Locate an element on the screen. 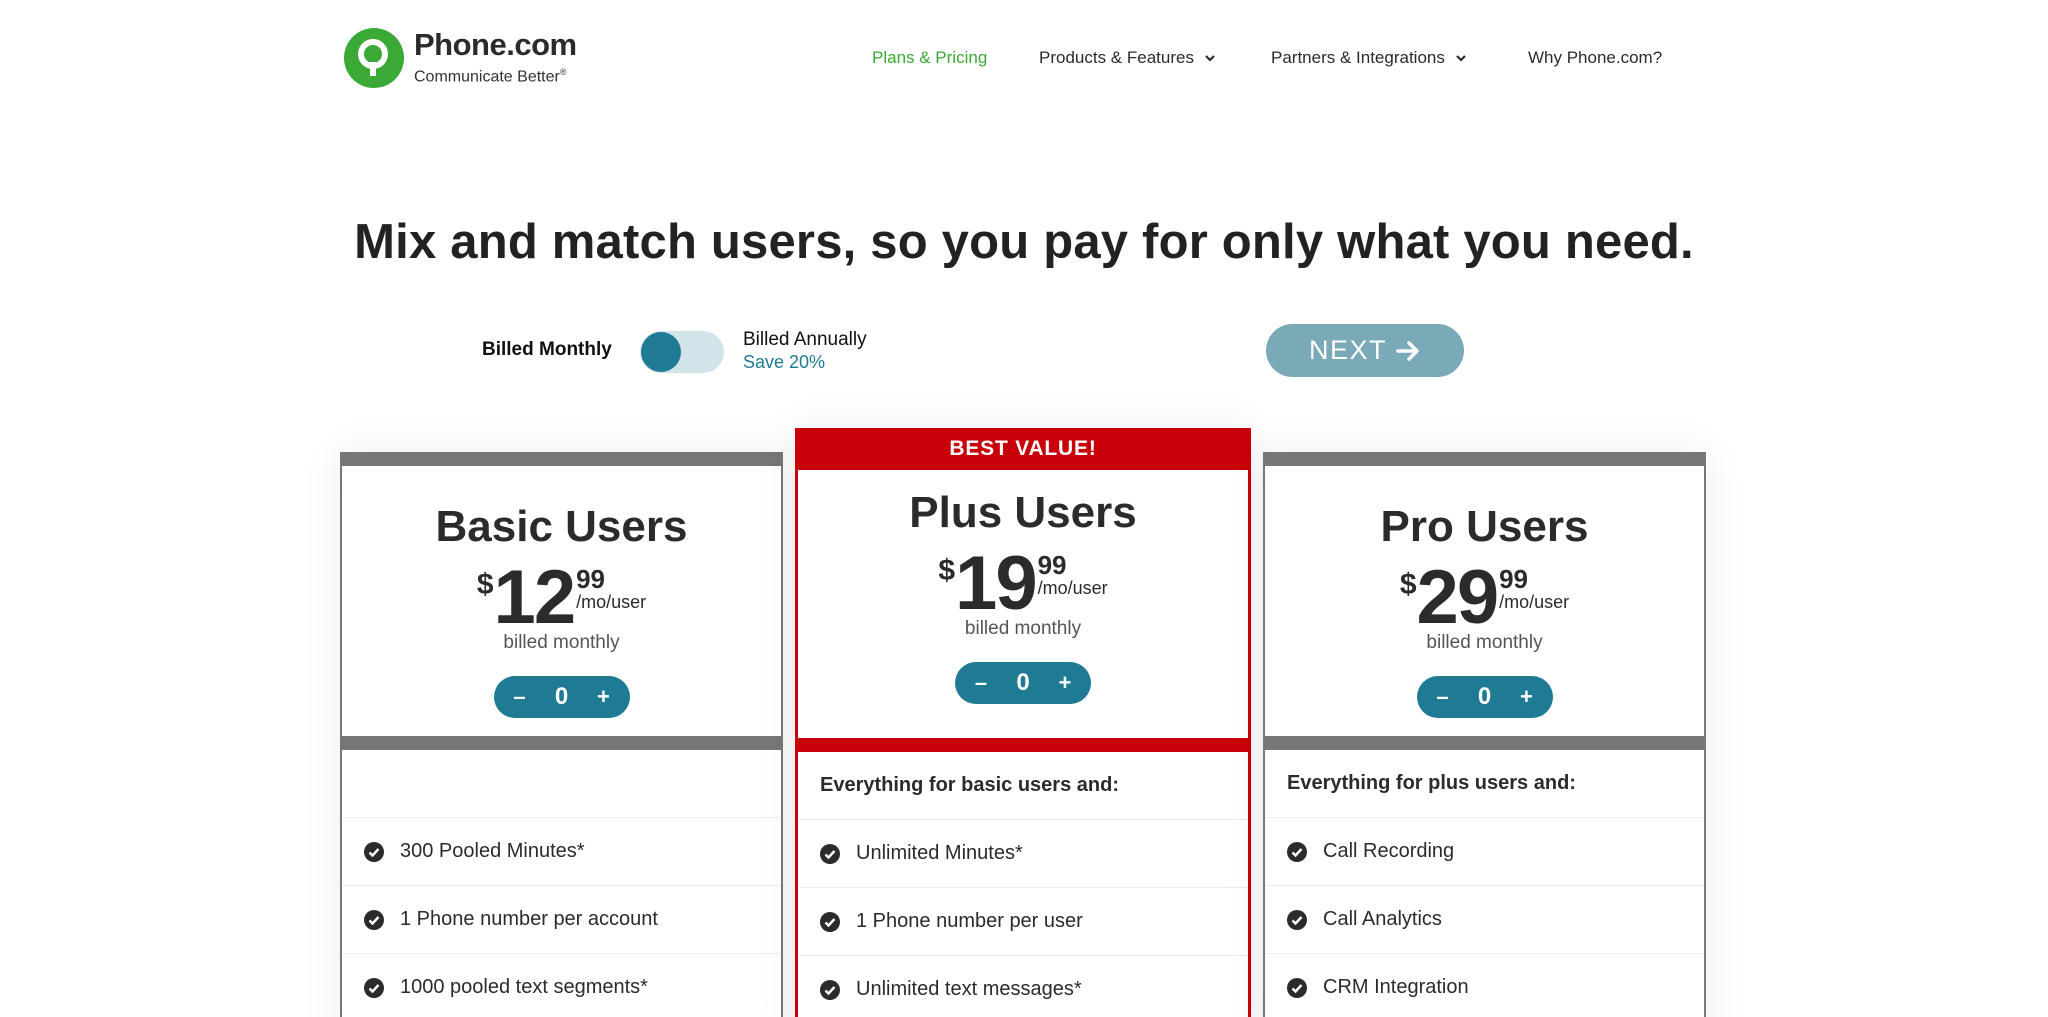 This screenshot has width=2048, height=1017. feature-item: 1000 pooled text segments* is located at coordinates (561, 985).